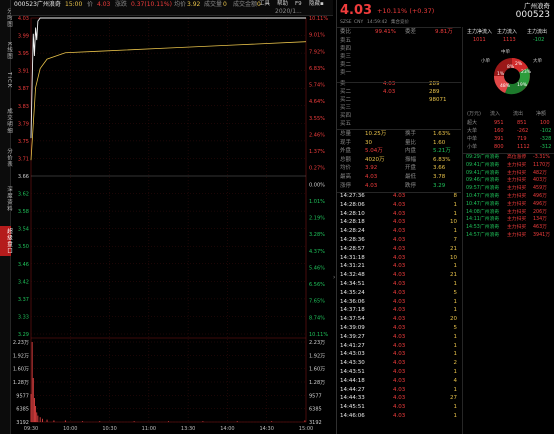 This screenshot has width=554, height=434. What do you see at coordinates (298, 4) in the screenshot?
I see `f9-menu: F9` at bounding box center [298, 4].